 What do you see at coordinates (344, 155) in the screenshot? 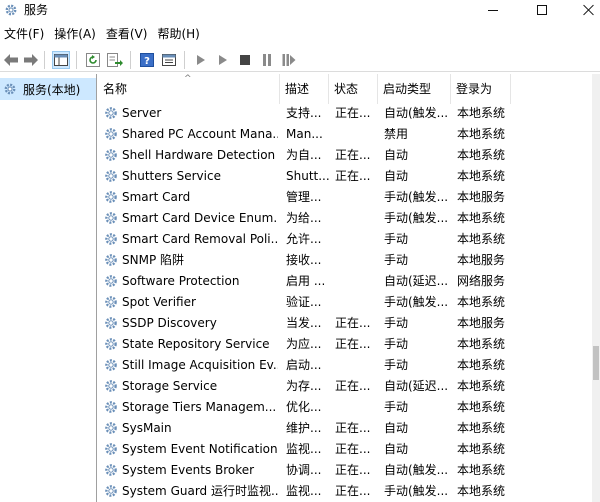
I see `table-row: Shell Hardware Detection 为自... 正在... 自动 本地系统` at bounding box center [344, 155].